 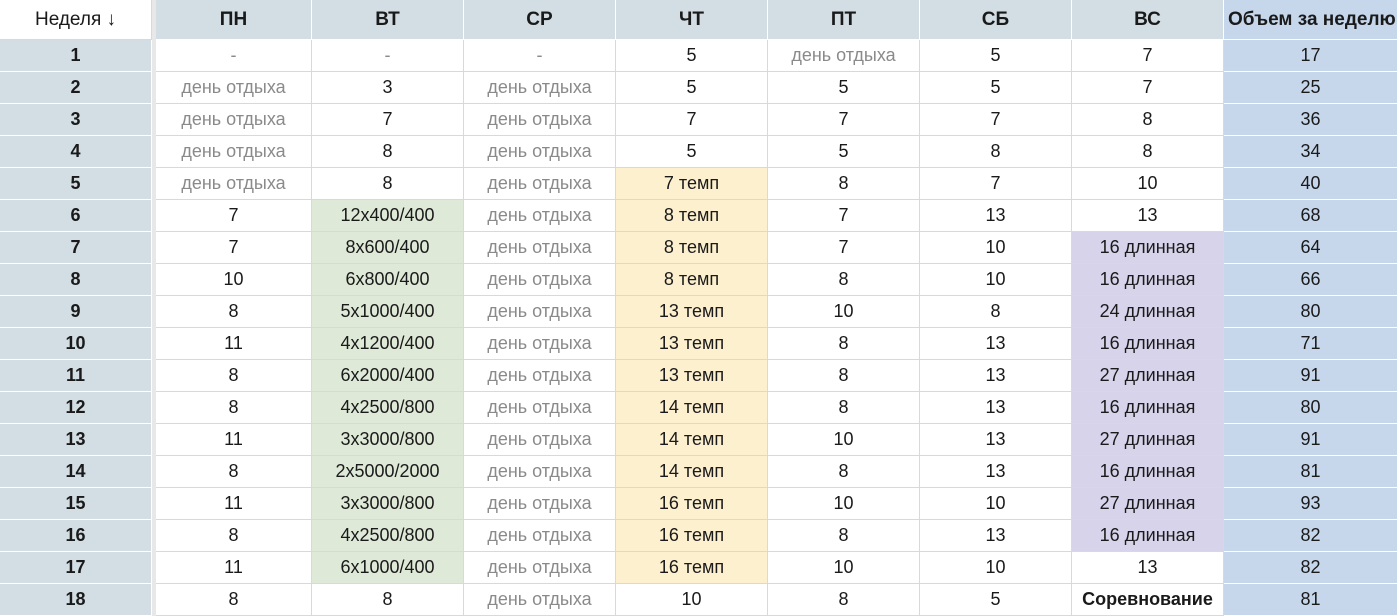 What do you see at coordinates (1311, 152) in the screenshot?
I see `weekly-volume-cell: 34` at bounding box center [1311, 152].